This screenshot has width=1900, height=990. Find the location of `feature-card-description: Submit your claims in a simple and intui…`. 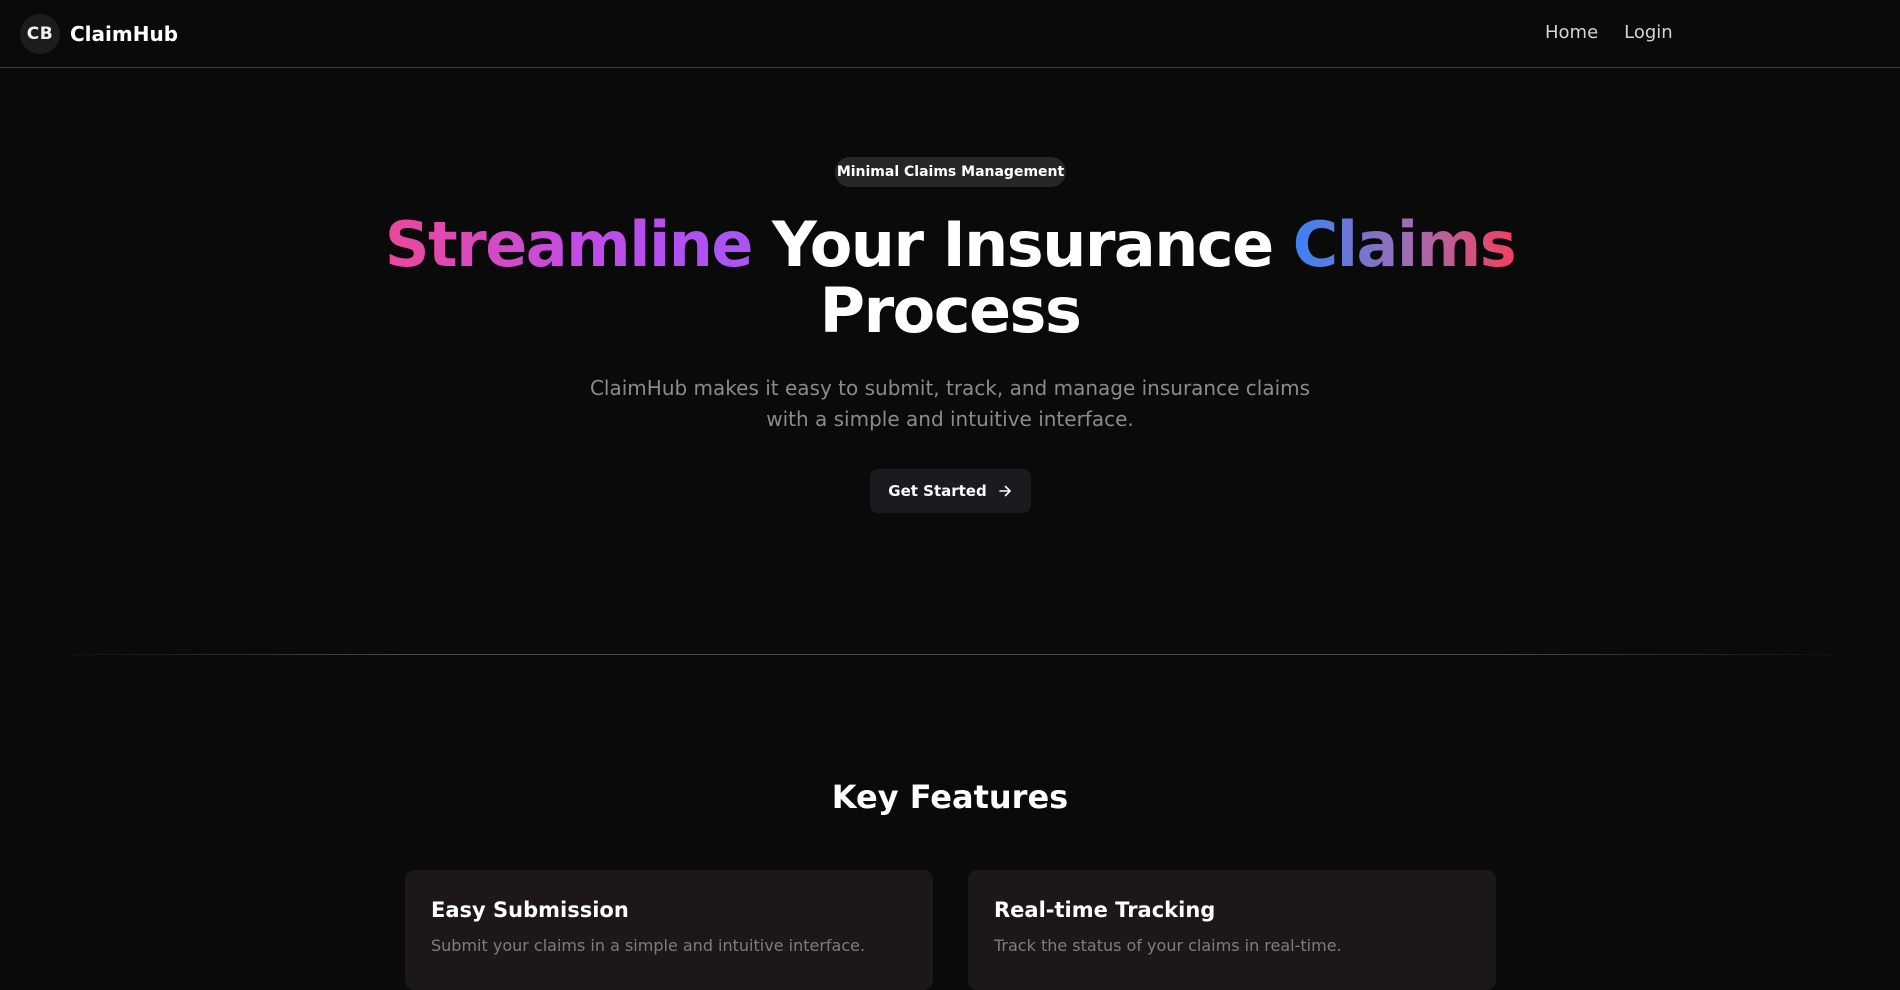

feature-card-description: Submit your claims in a simple and intui… is located at coordinates (648, 945).